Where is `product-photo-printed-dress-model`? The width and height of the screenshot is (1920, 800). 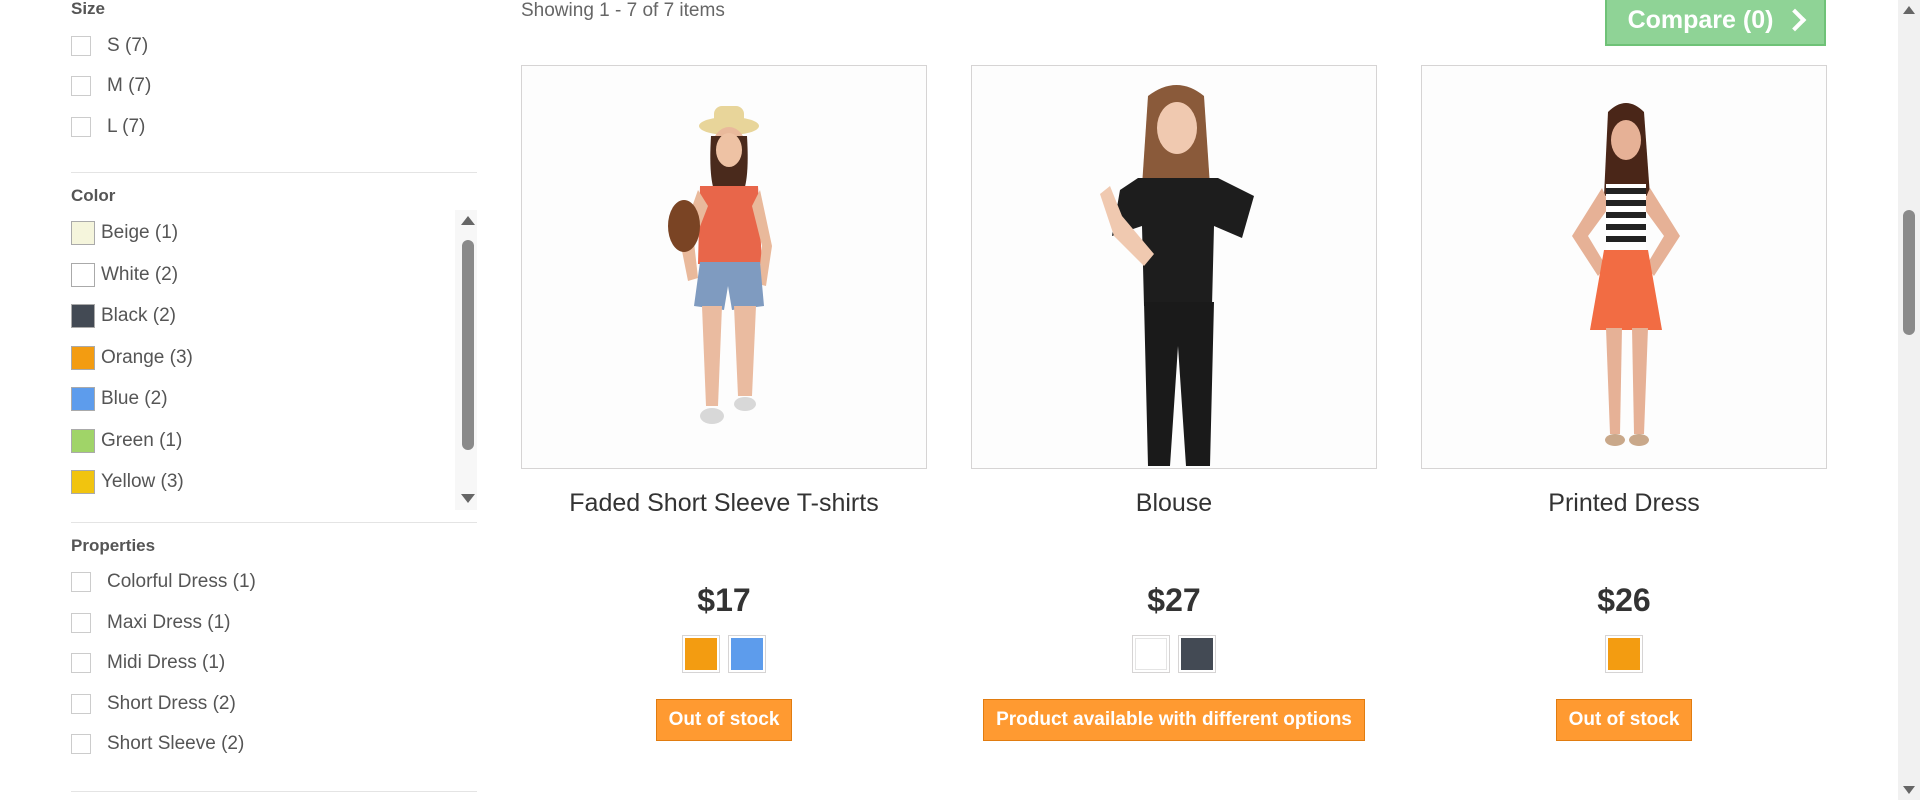 product-photo-printed-dress-model is located at coordinates (1624, 267).